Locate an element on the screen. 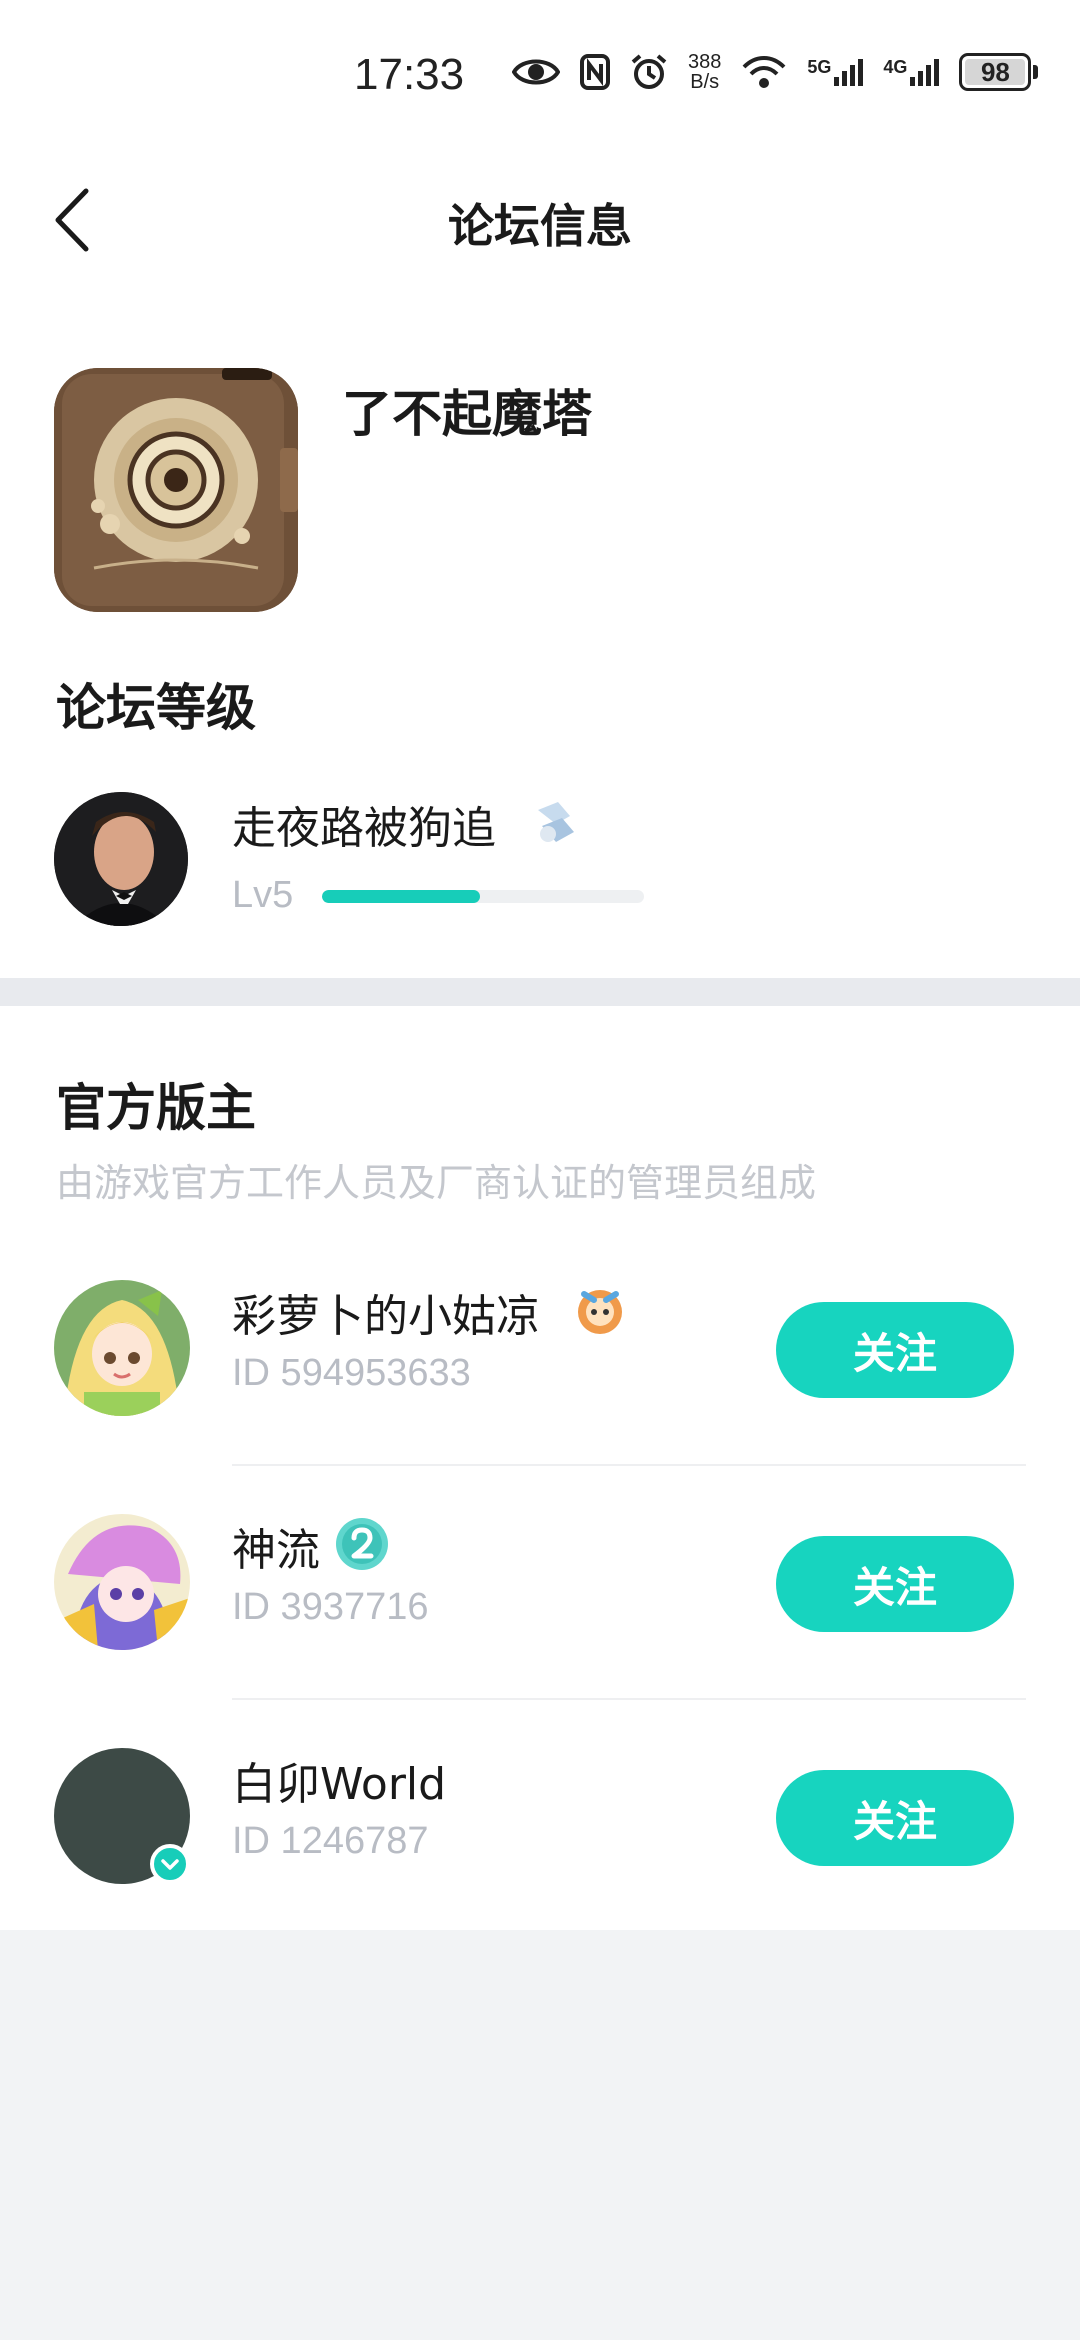 Image resolution: width=1080 pixels, height=2340 pixels. list-item: 彩萝卜的小姑凉 ID 594953633 关注 is located at coordinates (540, 1396).